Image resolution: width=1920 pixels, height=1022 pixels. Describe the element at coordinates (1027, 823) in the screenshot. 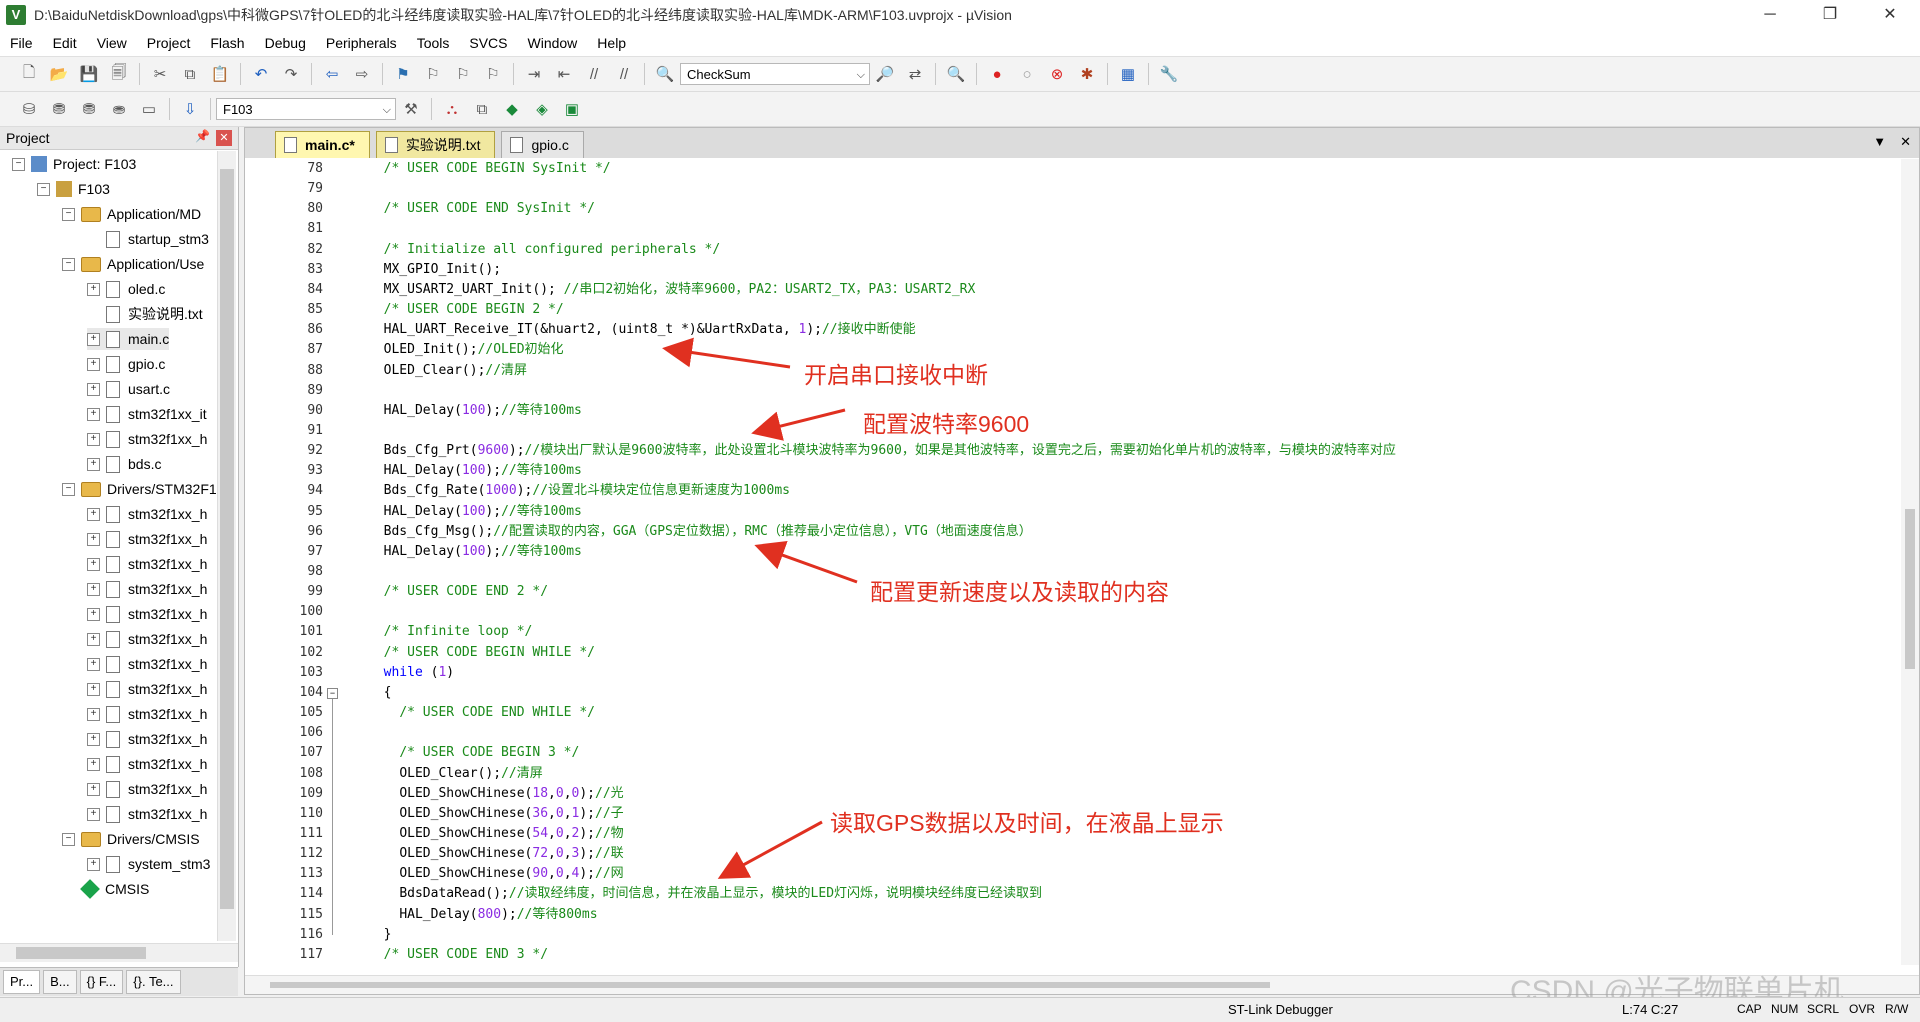

I see `annotation-read-gps: 读取GPS数据以及时间，在液晶上显示` at that location.